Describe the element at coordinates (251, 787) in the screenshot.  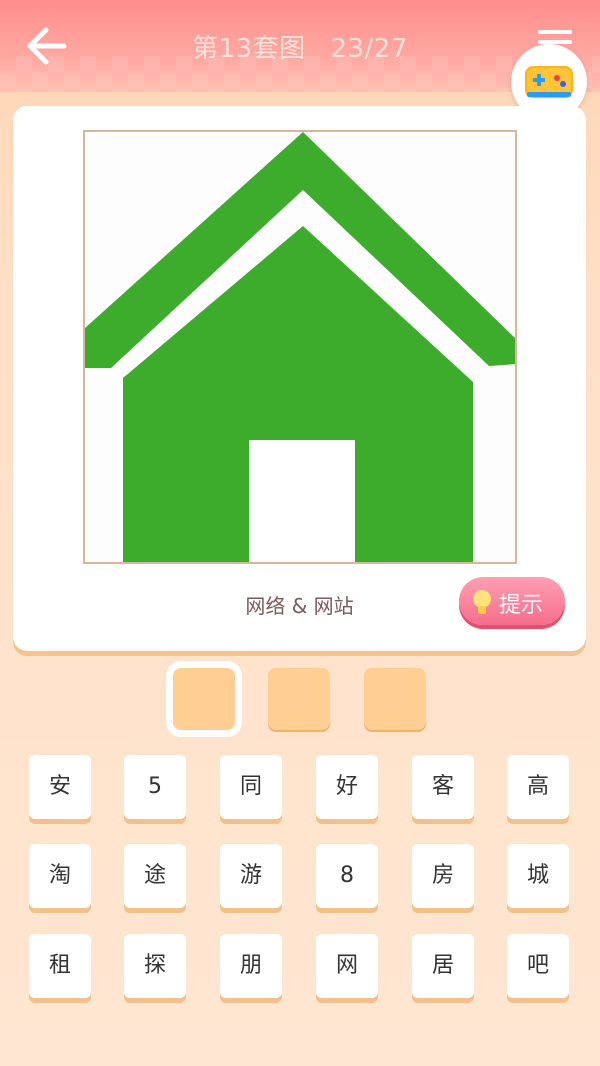
I see `key-同: 同` at that location.